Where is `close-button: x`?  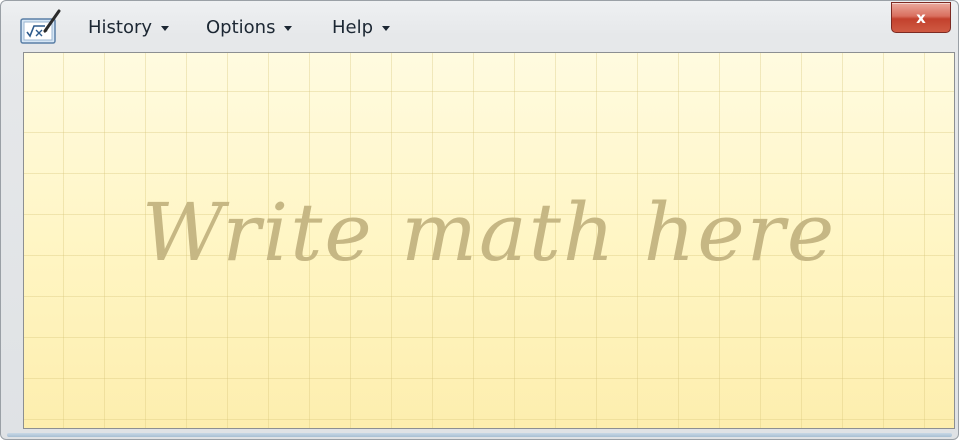
close-button: x is located at coordinates (921, 17).